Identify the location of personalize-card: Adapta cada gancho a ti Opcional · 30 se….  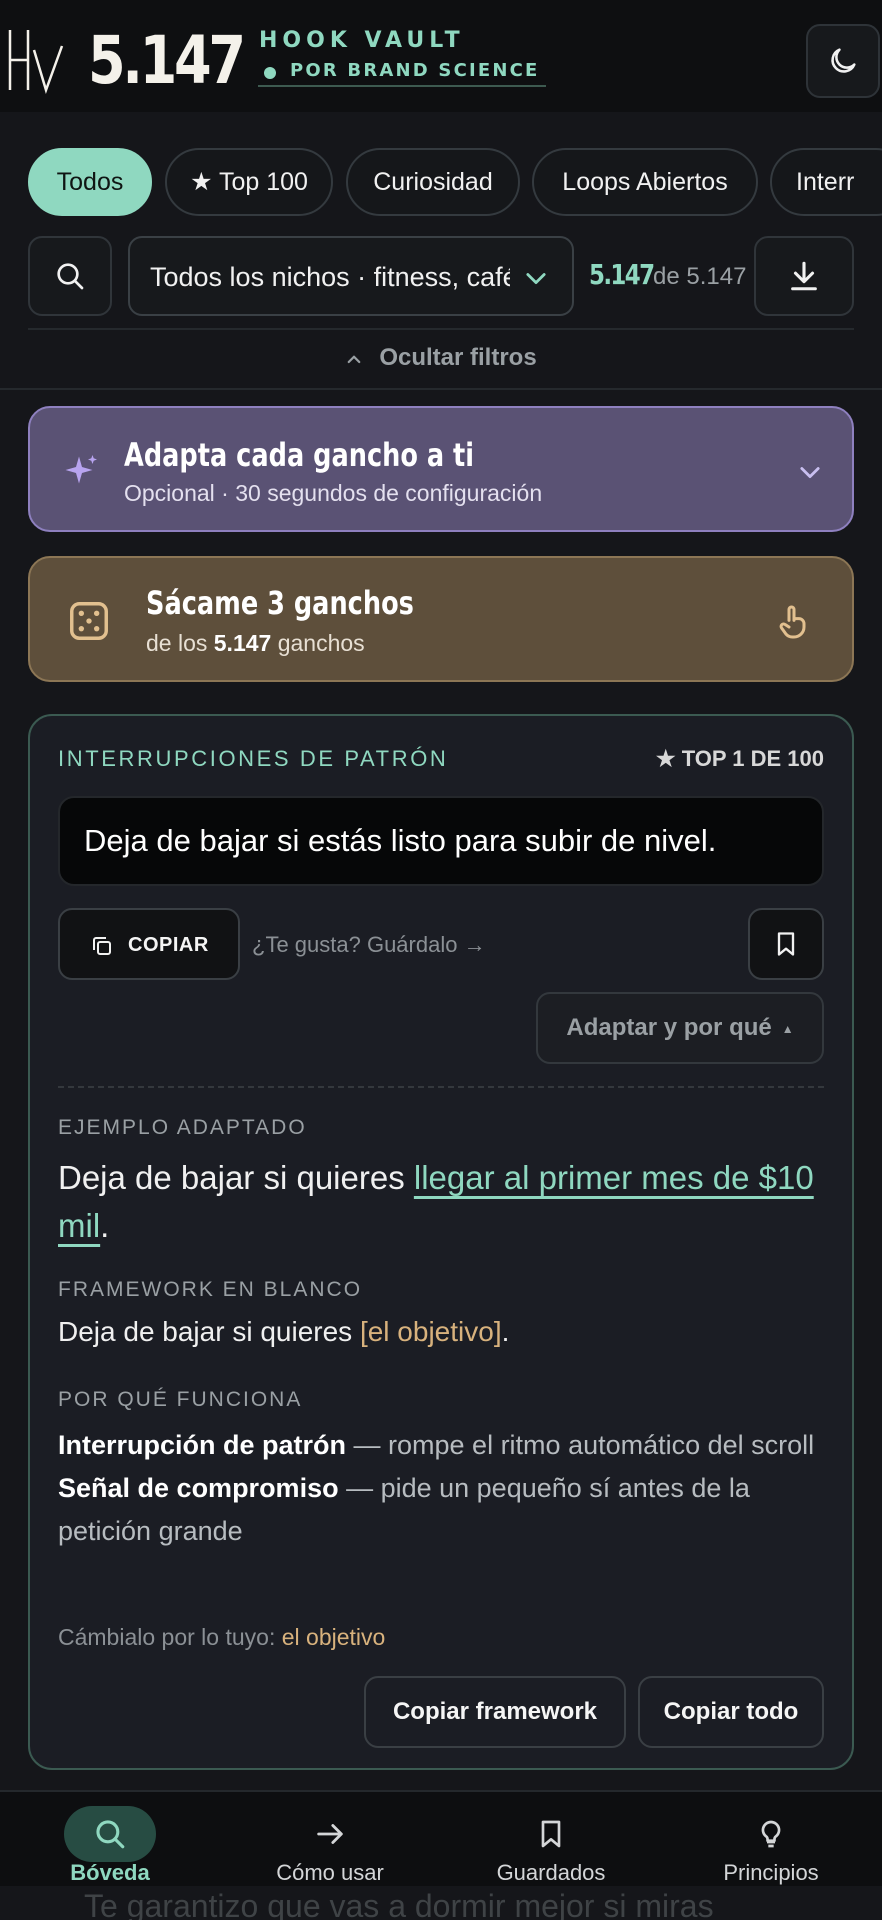
(441, 469).